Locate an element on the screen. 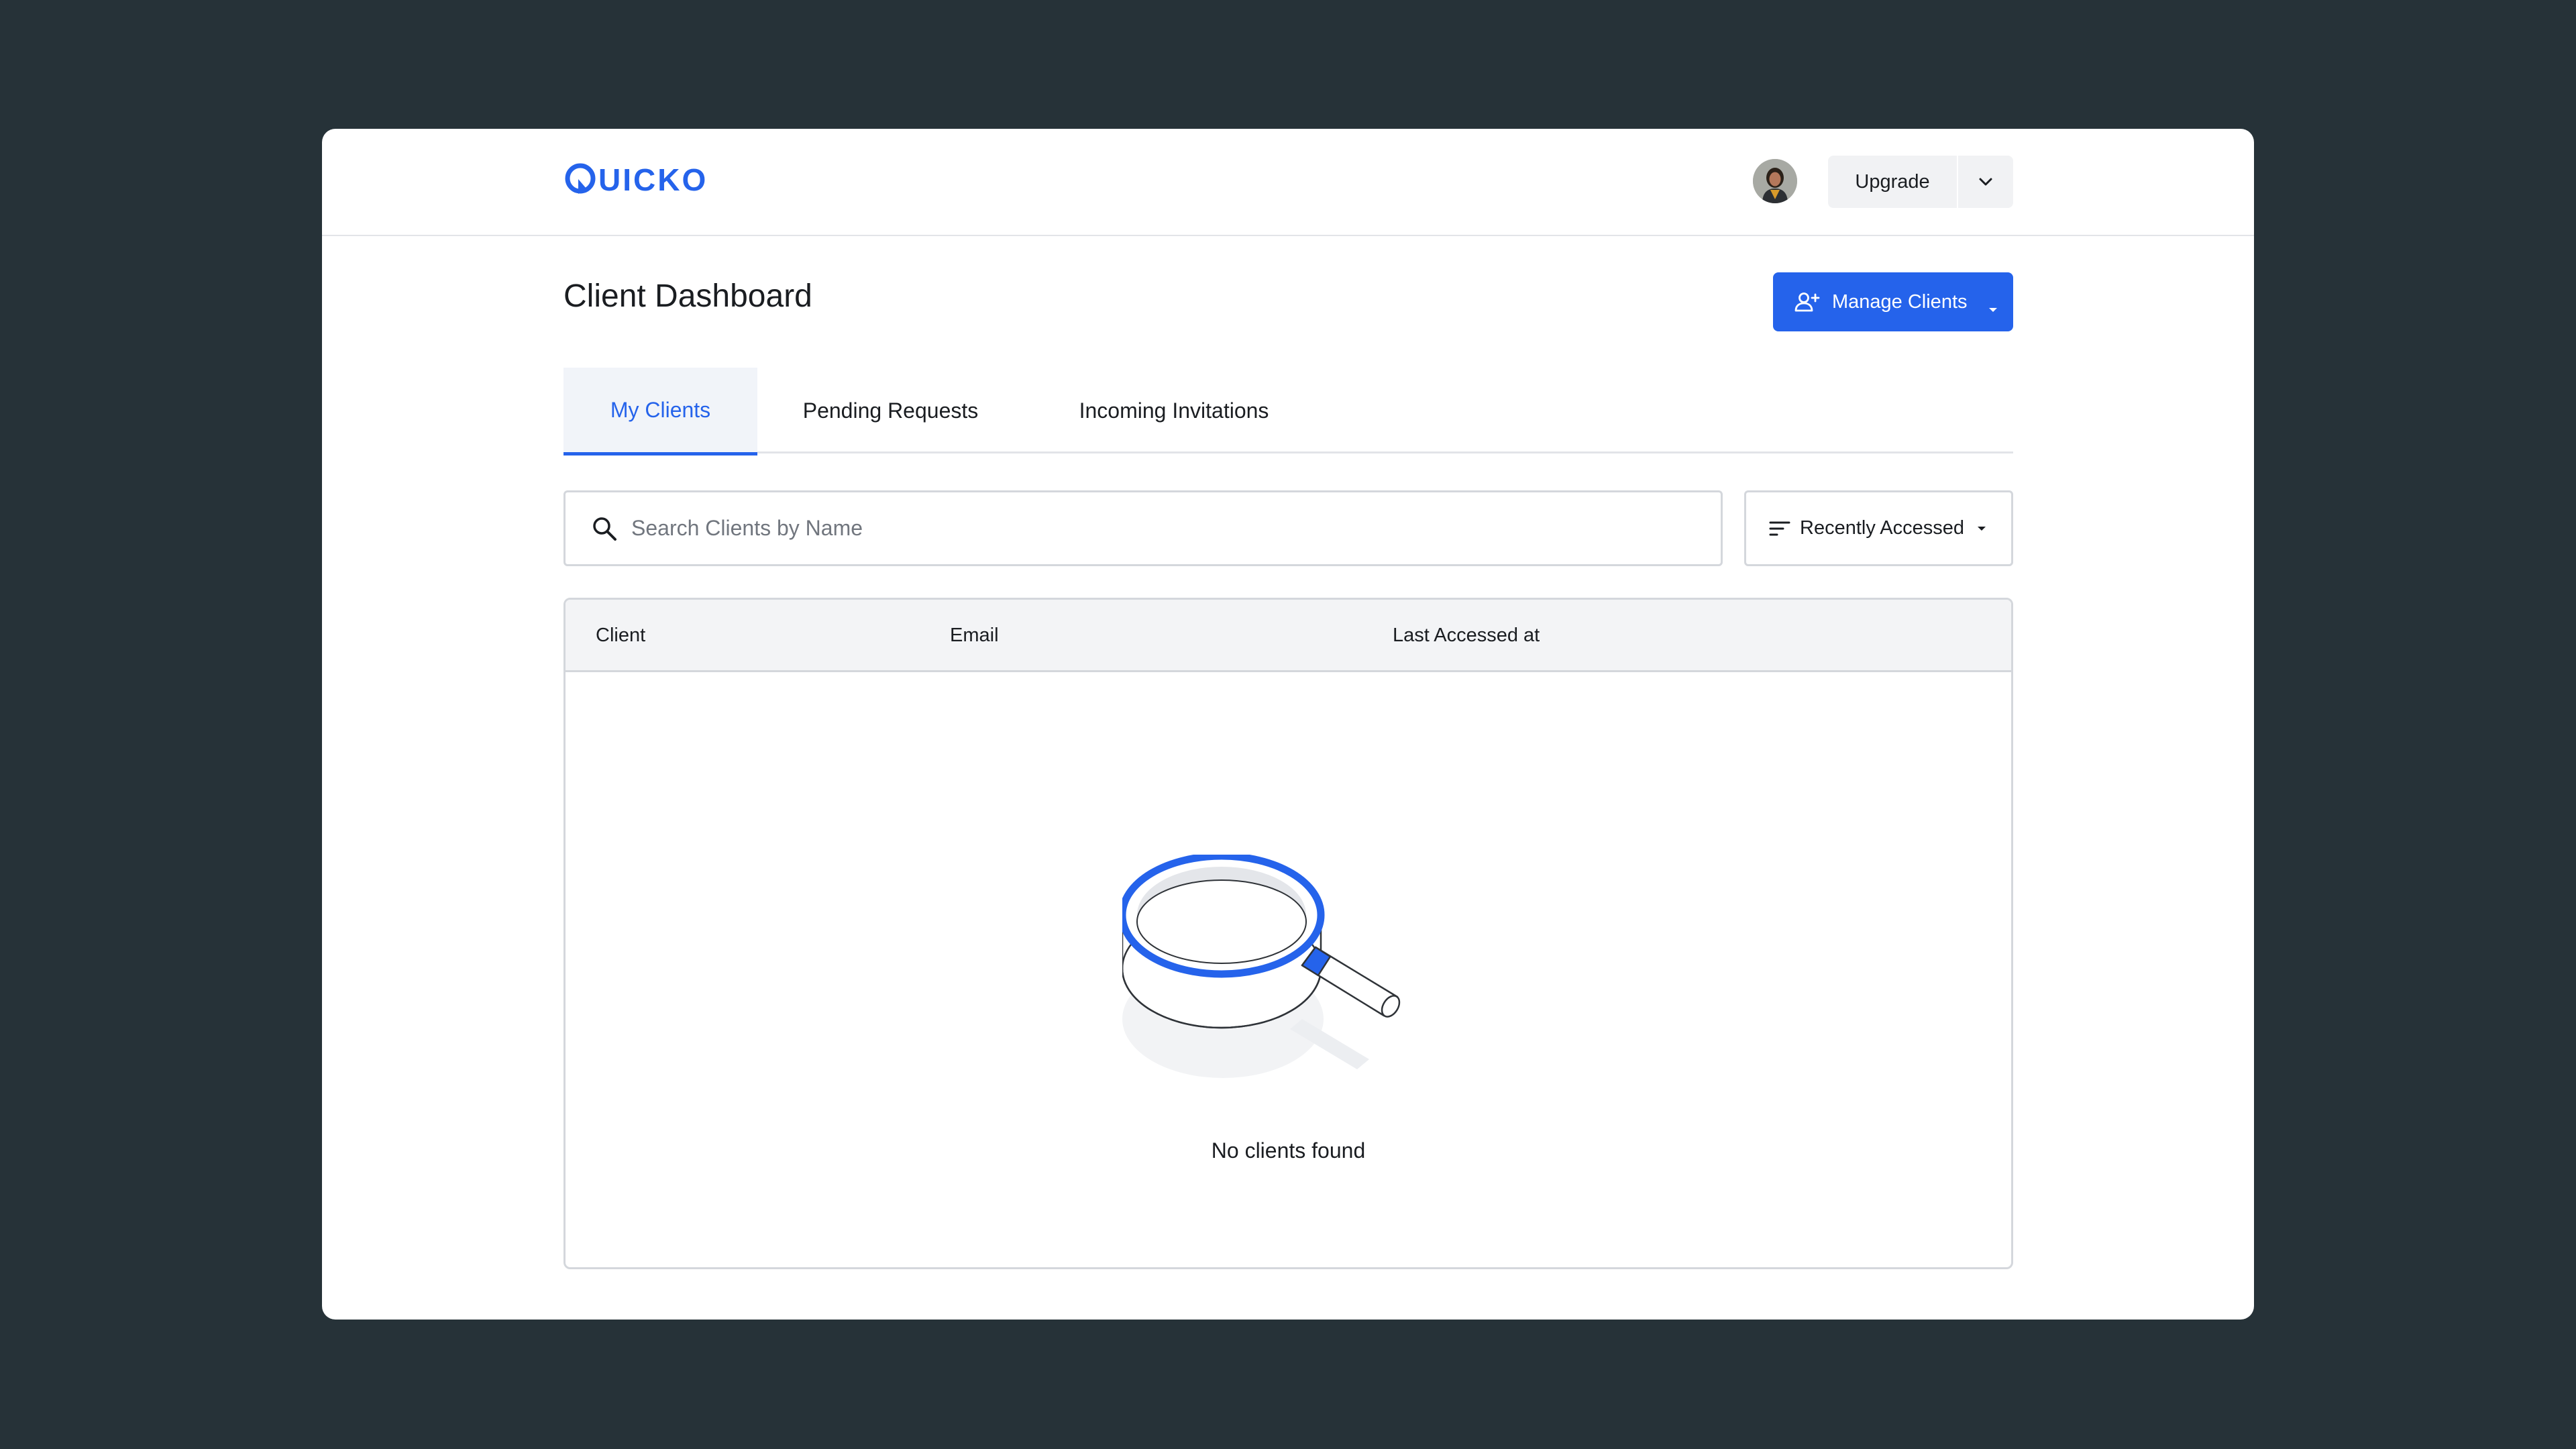  tab-incoming-invitations: Incoming Invitations is located at coordinates (1174, 410).